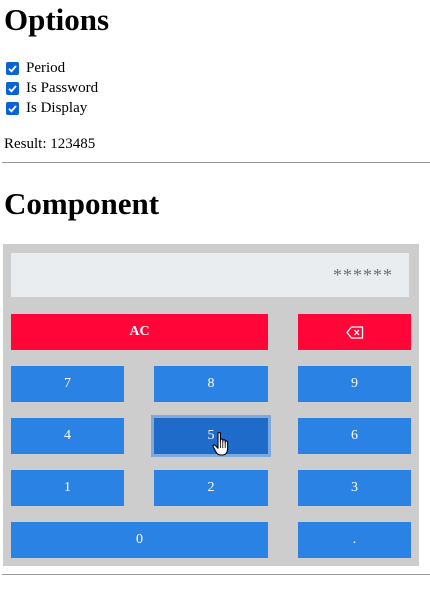 The width and height of the screenshot is (430, 592). I want to click on options-heading: Options, so click(57, 19).